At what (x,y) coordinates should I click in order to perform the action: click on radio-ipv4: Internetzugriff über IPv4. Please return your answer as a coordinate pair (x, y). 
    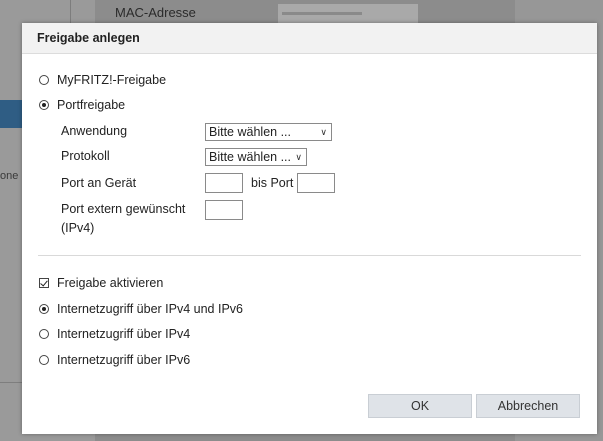
    Looking at the image, I should click on (114, 334).